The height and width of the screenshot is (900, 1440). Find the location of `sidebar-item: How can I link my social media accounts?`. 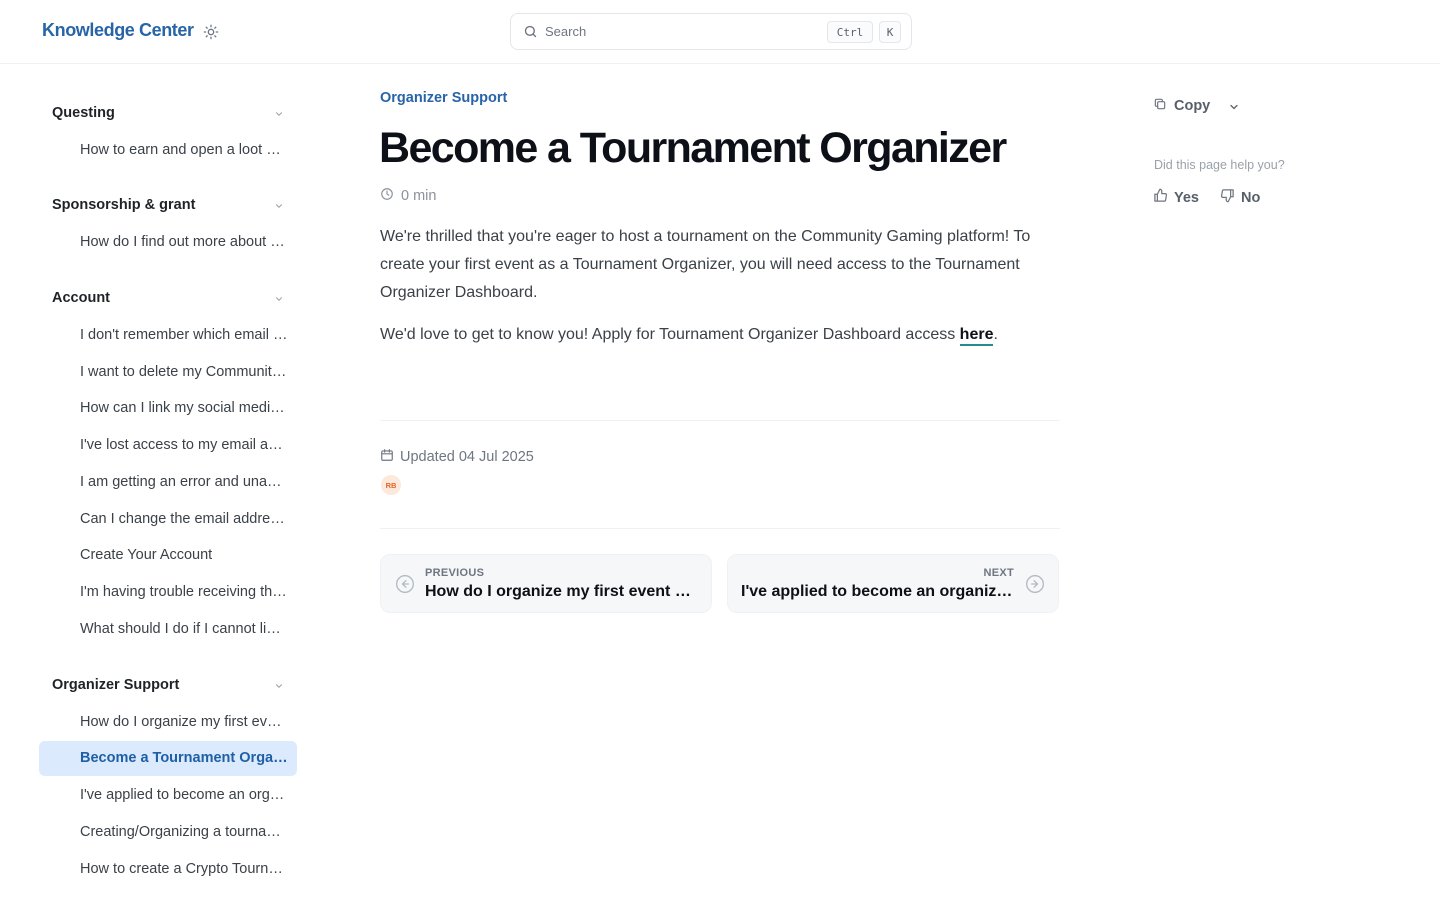

sidebar-item: How can I link my social media accounts? is located at coordinates (168, 408).